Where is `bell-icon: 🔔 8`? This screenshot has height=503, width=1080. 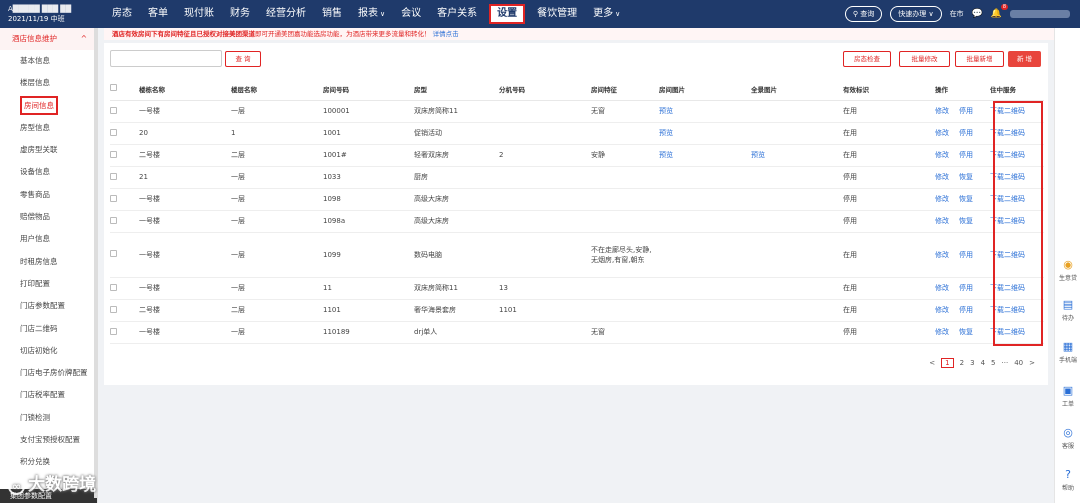
bell-icon: 🔔 8 is located at coordinates (999, 11).